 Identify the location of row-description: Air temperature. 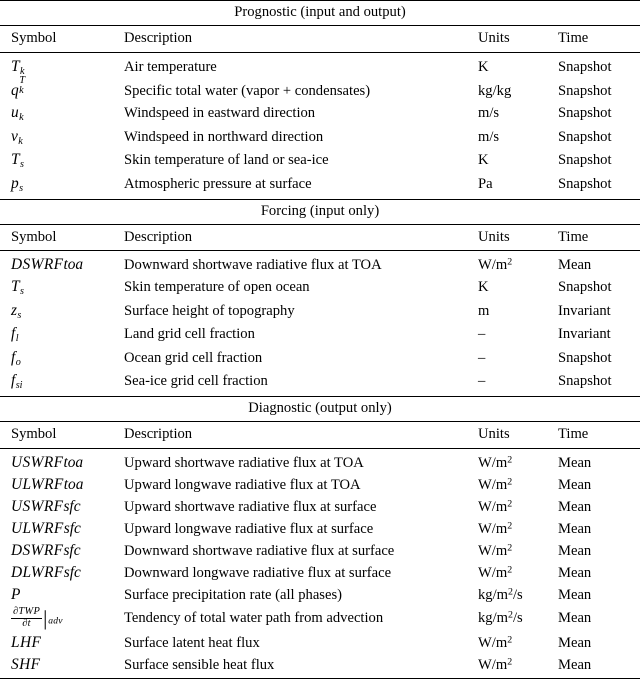
(296, 66).